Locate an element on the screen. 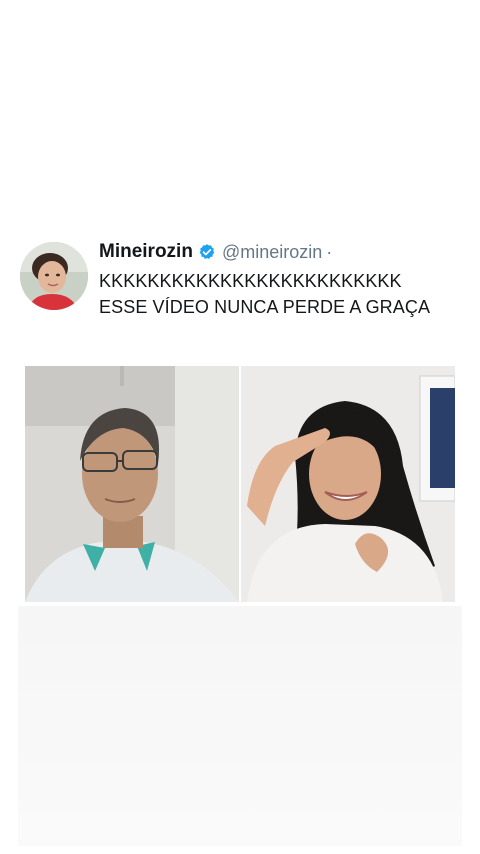 The image size is (480, 854). tweet-header: Mineirozin @mineirozin · is located at coordinates (279, 252).